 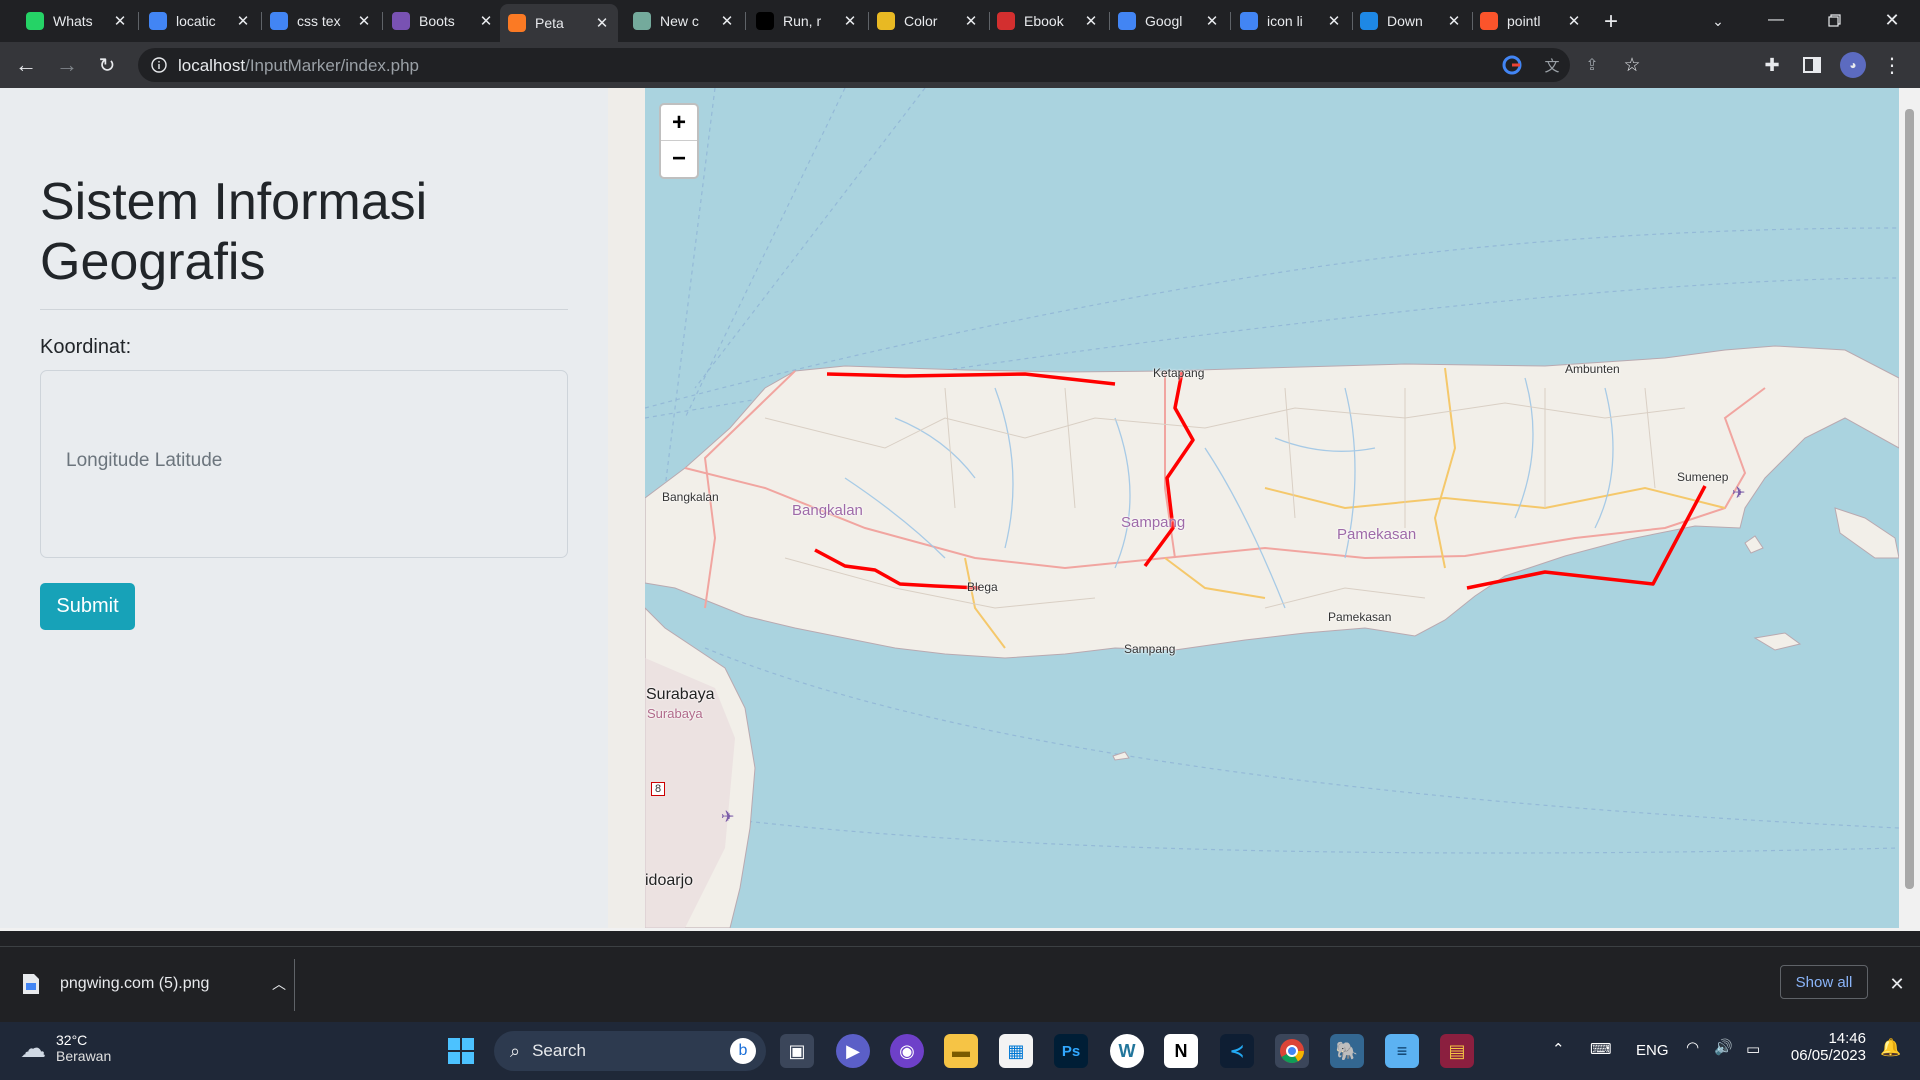 I want to click on download-bar: pngwing.com (5).png ︿ Show all ✕, so click(x=960, y=984).